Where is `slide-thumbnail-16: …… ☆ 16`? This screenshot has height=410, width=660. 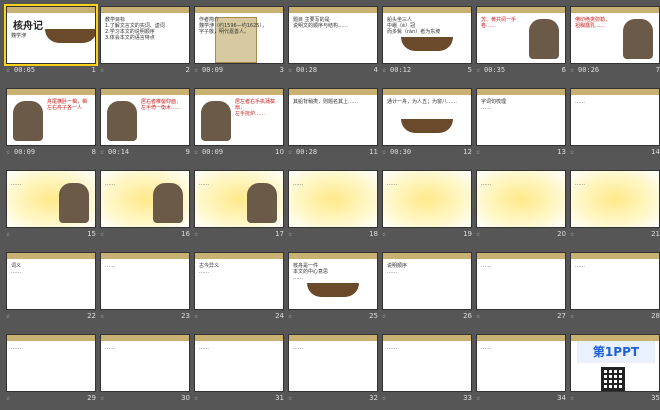 slide-thumbnail-16: …… ☆ 16 is located at coordinates (145, 206).